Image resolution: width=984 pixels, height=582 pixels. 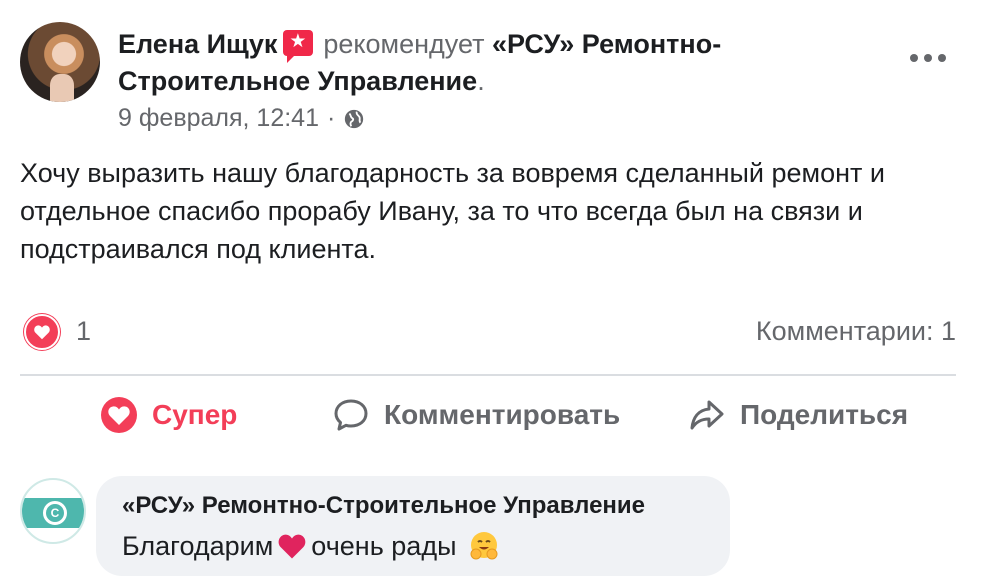 I want to click on comments-count: Комментарии: 1, so click(x=856, y=331).